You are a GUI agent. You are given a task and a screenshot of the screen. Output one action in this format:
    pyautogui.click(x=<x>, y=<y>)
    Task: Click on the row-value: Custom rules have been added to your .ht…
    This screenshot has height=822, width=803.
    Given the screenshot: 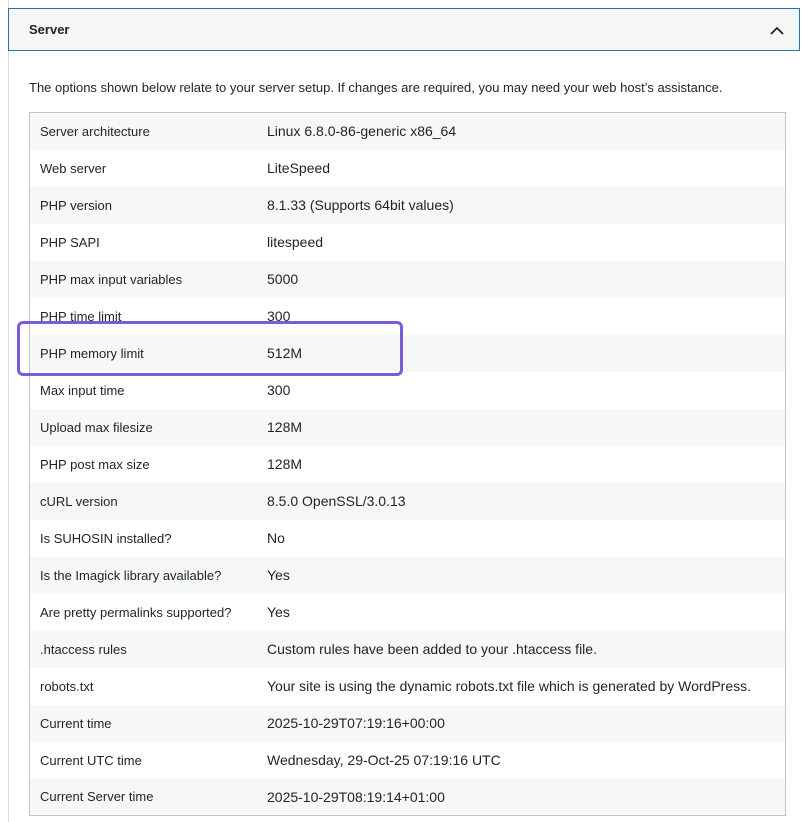 What is the action you would take?
    pyautogui.click(x=432, y=649)
    